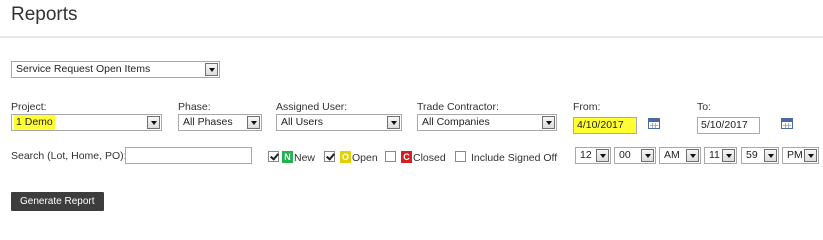 This screenshot has height=240, width=823. I want to click on to-date-input: 5/10/2017, so click(728, 125).